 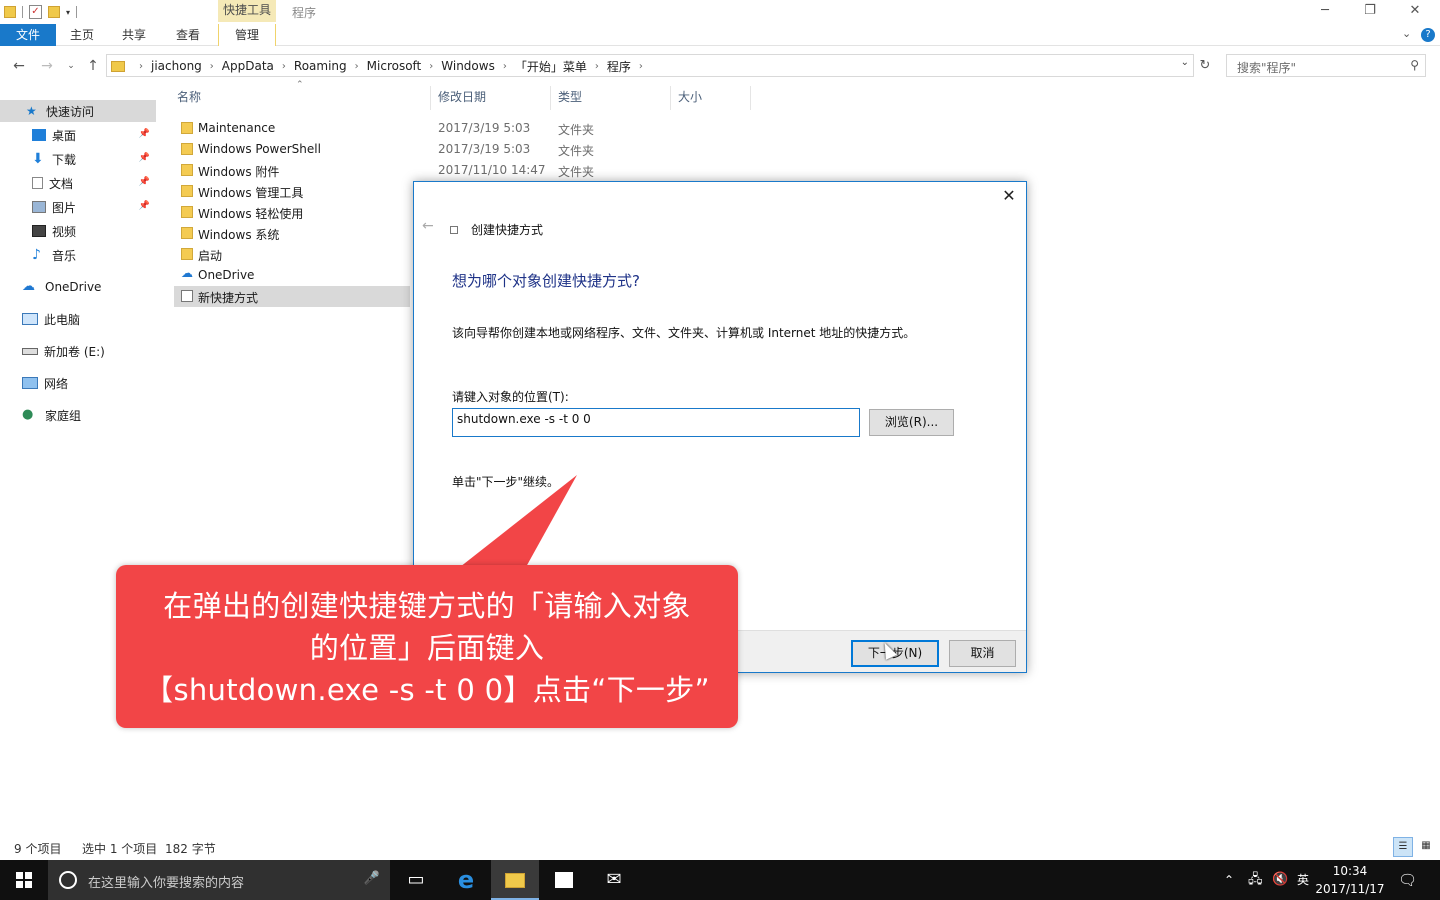 I want to click on address-dropdown-icon: ⌄, so click(x=1185, y=62).